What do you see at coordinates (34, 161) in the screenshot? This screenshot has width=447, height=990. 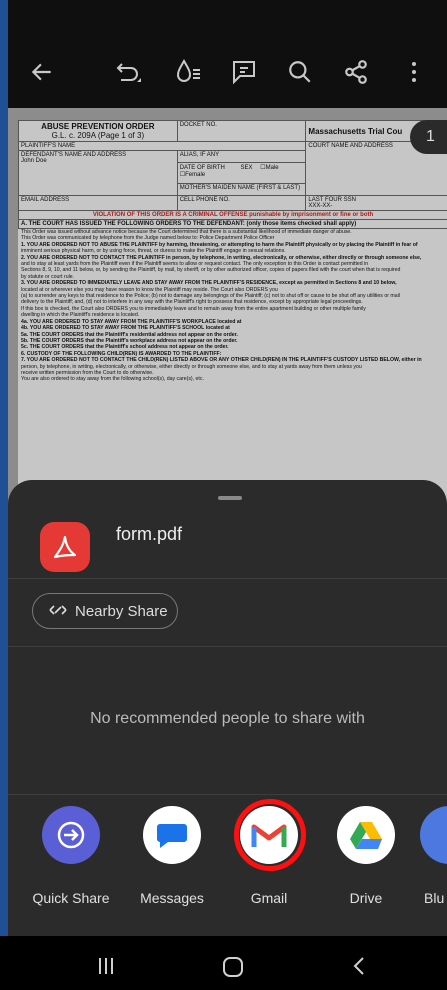 I see `defendant-name: John Doe` at bounding box center [34, 161].